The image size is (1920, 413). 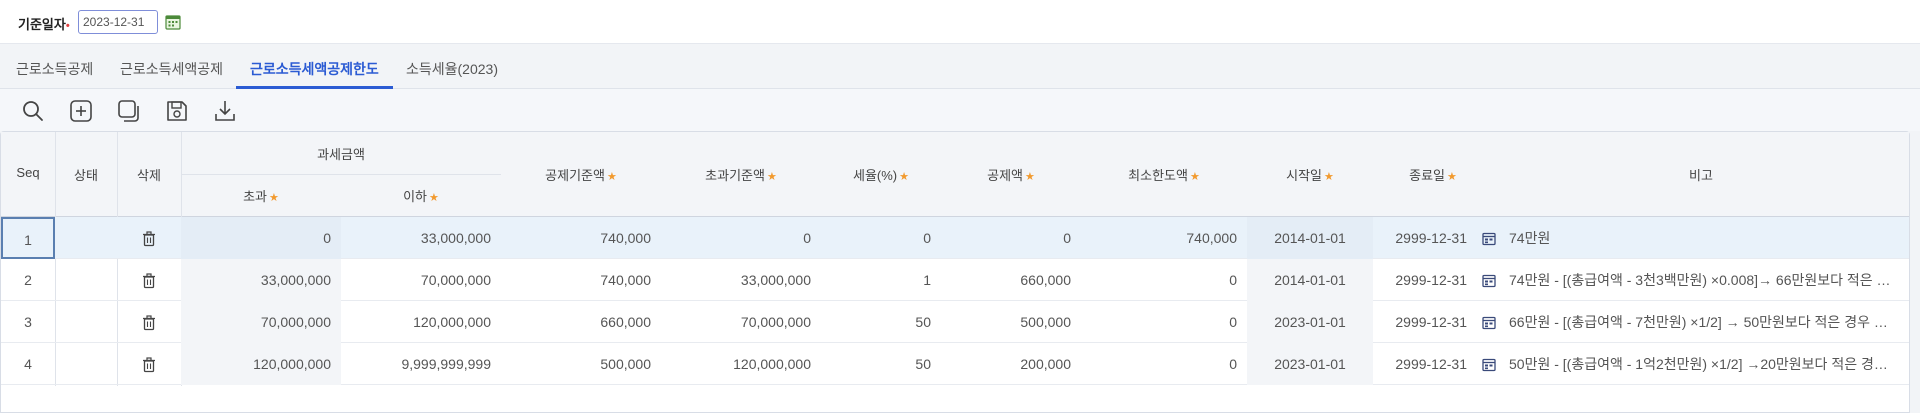 I want to click on header-tax-rate: 세율(%) ★, so click(x=881, y=174).